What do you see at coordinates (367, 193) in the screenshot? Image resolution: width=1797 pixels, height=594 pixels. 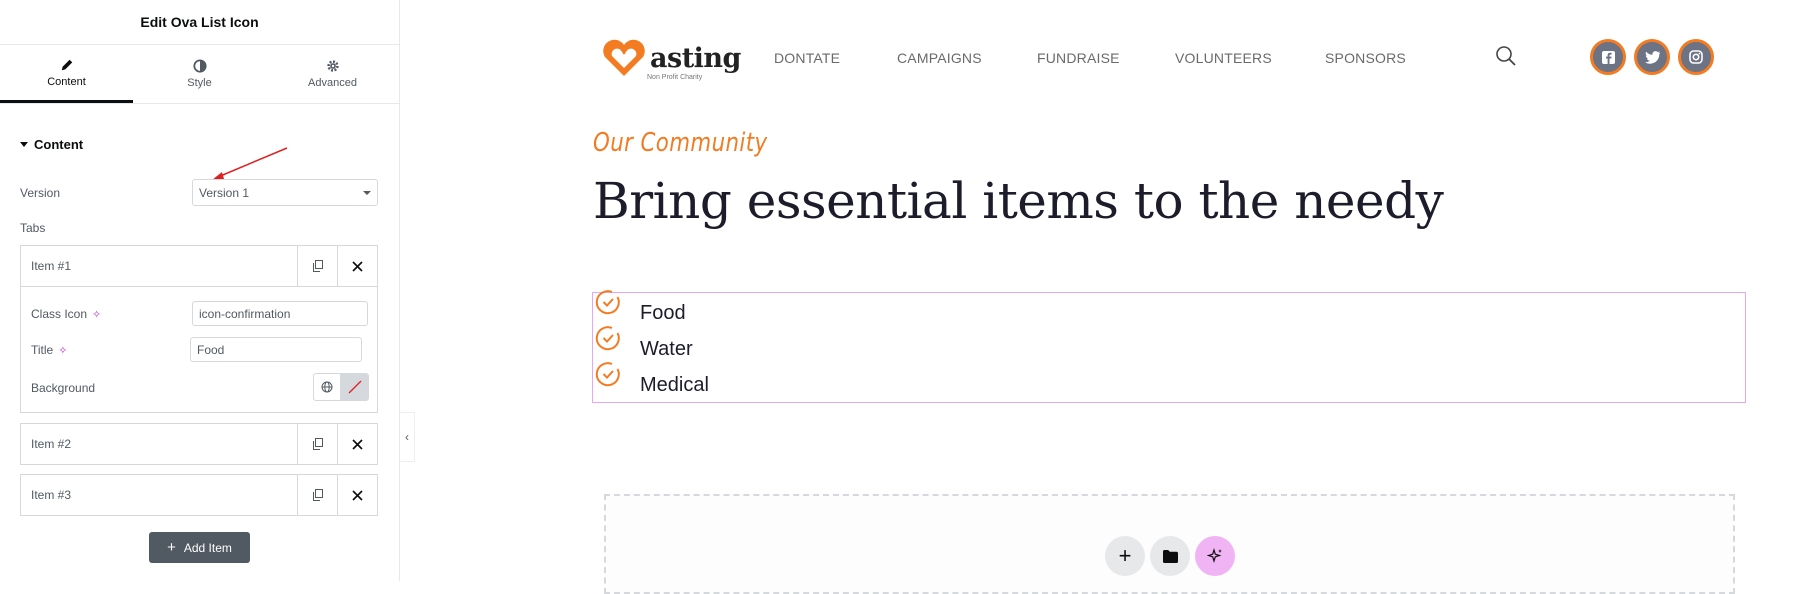 I see `chevron-down-icon` at bounding box center [367, 193].